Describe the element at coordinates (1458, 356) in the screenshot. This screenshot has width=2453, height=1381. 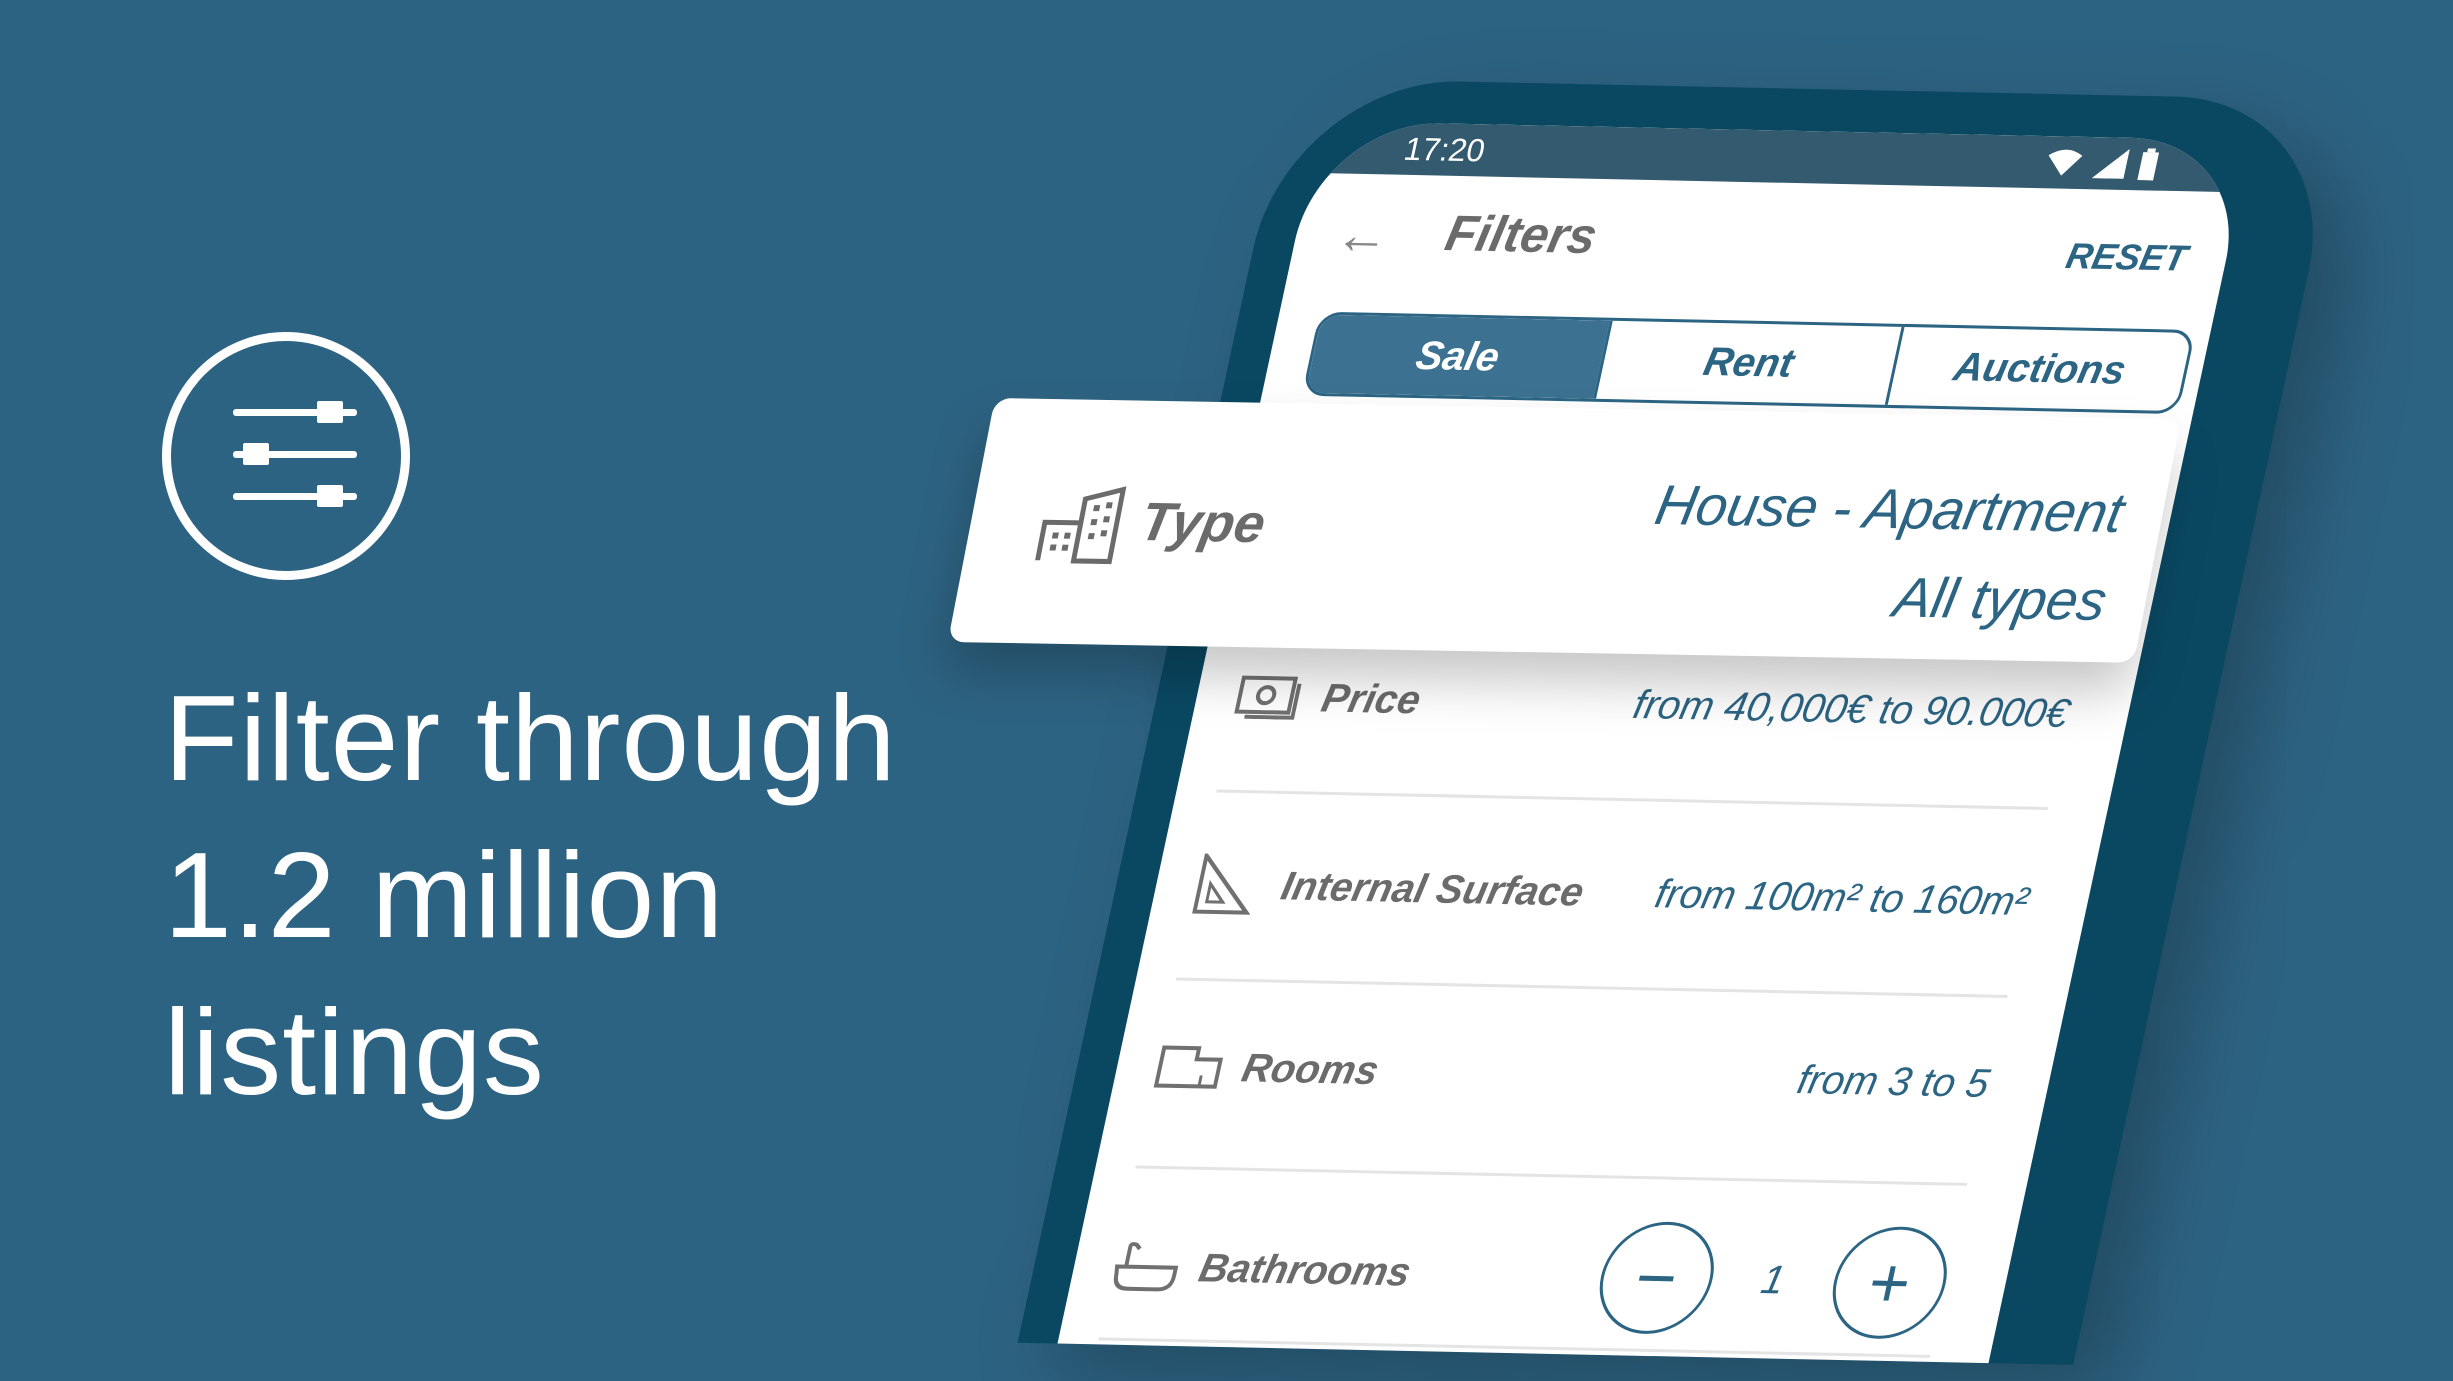
I see `tab-sale: Sale` at that location.